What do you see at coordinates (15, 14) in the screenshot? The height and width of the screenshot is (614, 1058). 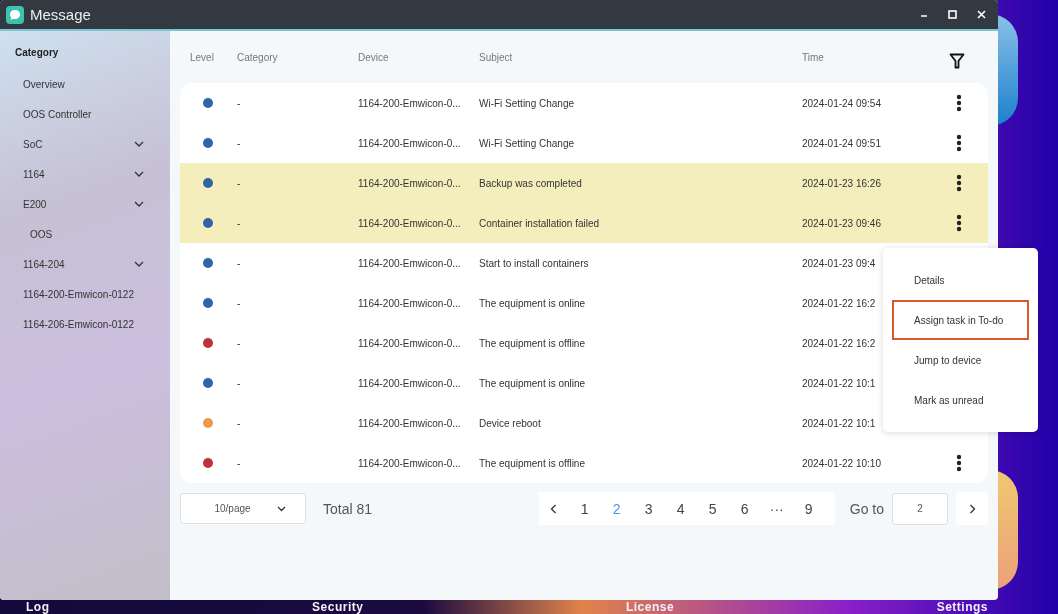 I see `chat-bubble-icon` at bounding box center [15, 14].